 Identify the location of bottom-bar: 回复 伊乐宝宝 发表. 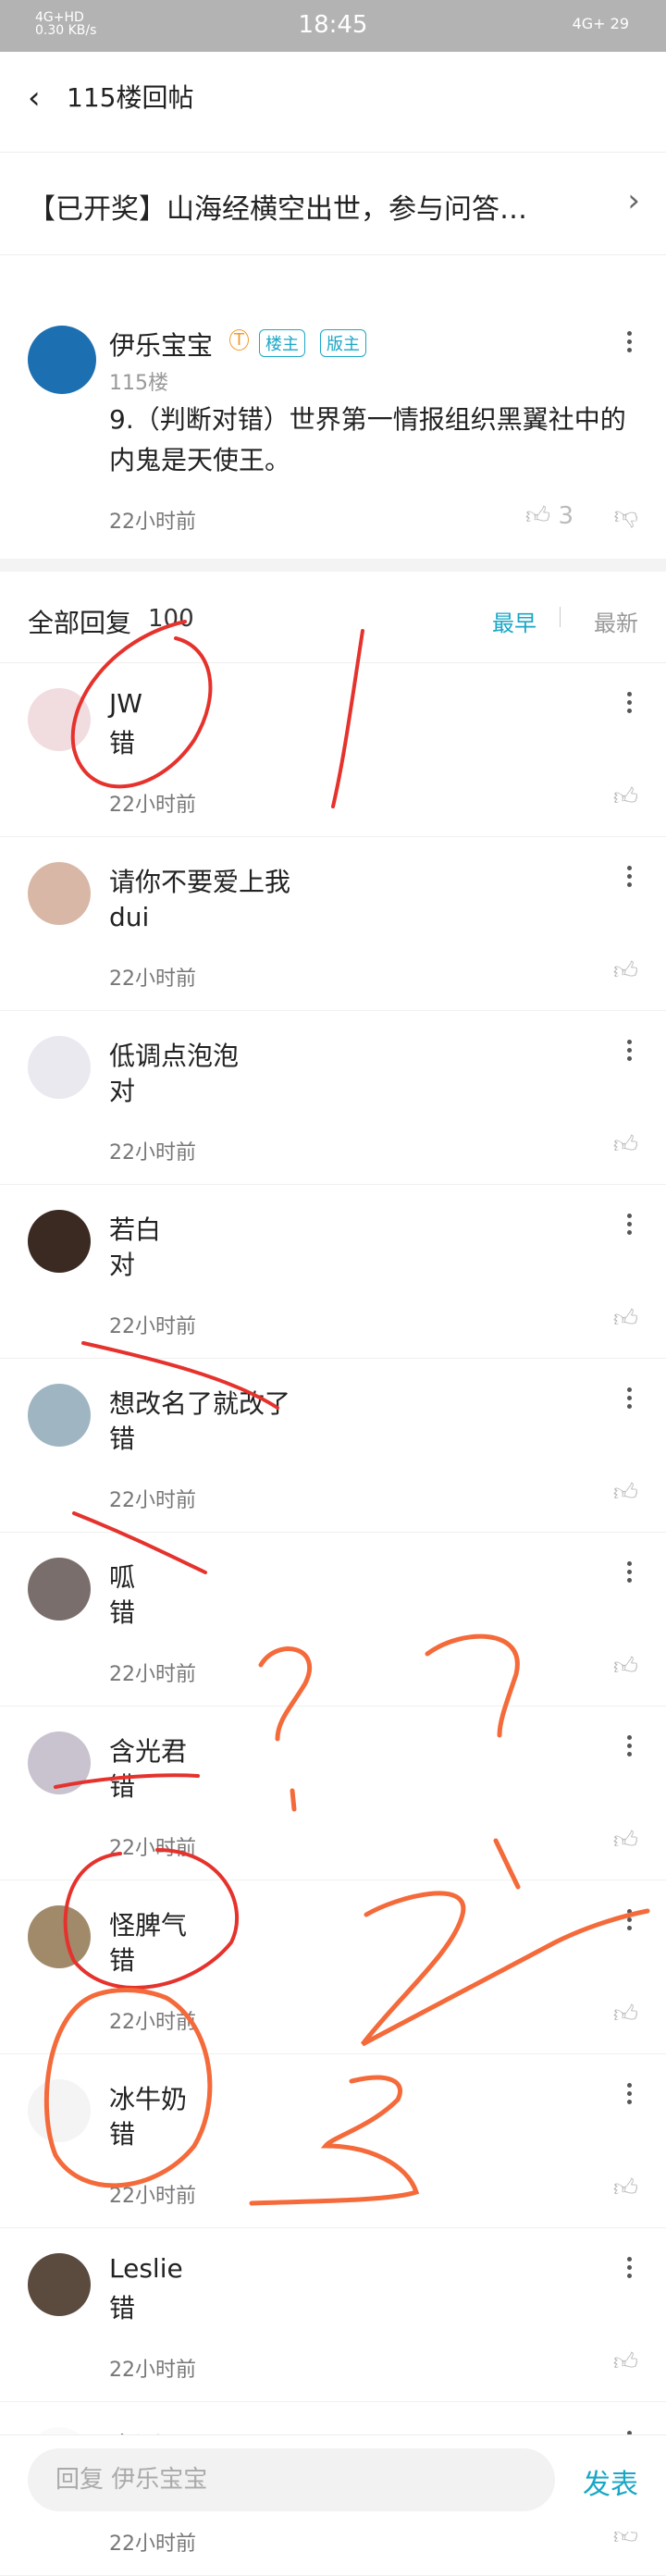
(333, 2483).